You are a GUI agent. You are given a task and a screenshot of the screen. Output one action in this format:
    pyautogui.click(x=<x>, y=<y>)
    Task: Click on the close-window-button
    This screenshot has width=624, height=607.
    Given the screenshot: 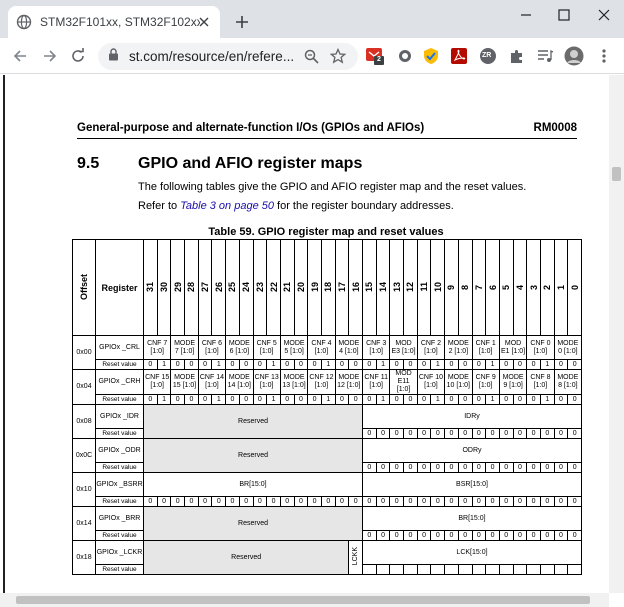 What is the action you would take?
    pyautogui.click(x=604, y=15)
    